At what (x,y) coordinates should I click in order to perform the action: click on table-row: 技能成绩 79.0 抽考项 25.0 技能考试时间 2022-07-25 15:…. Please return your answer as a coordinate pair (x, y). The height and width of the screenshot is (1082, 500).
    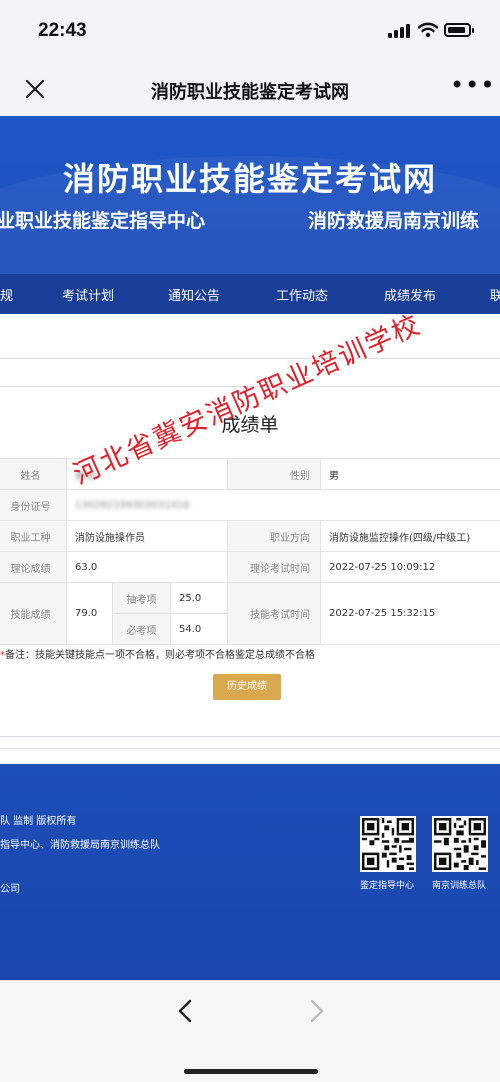
    Looking at the image, I should click on (250, 613).